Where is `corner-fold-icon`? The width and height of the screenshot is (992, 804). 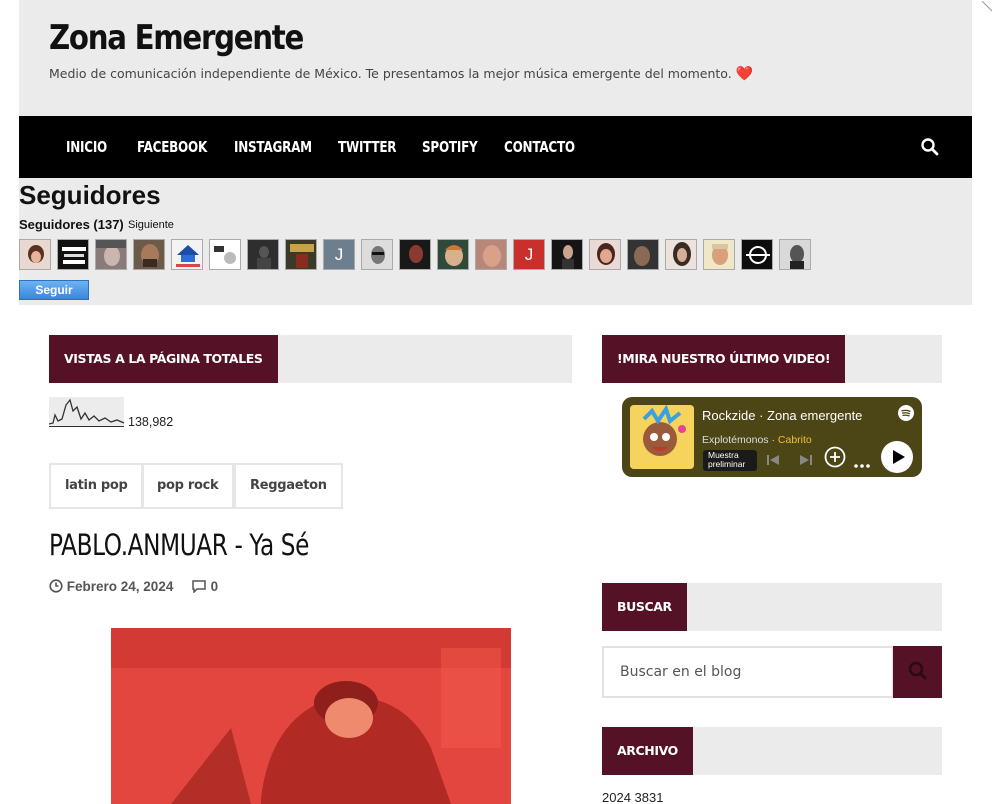 corner-fold-icon is located at coordinates (986, 6).